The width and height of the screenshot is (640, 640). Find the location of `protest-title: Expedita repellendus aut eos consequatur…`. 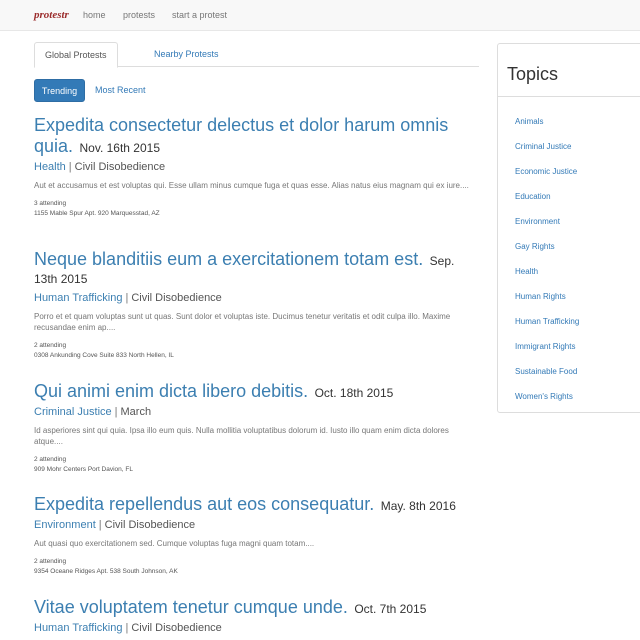

protest-title: Expedita repellendus aut eos consequatur… is located at coordinates (204, 504).